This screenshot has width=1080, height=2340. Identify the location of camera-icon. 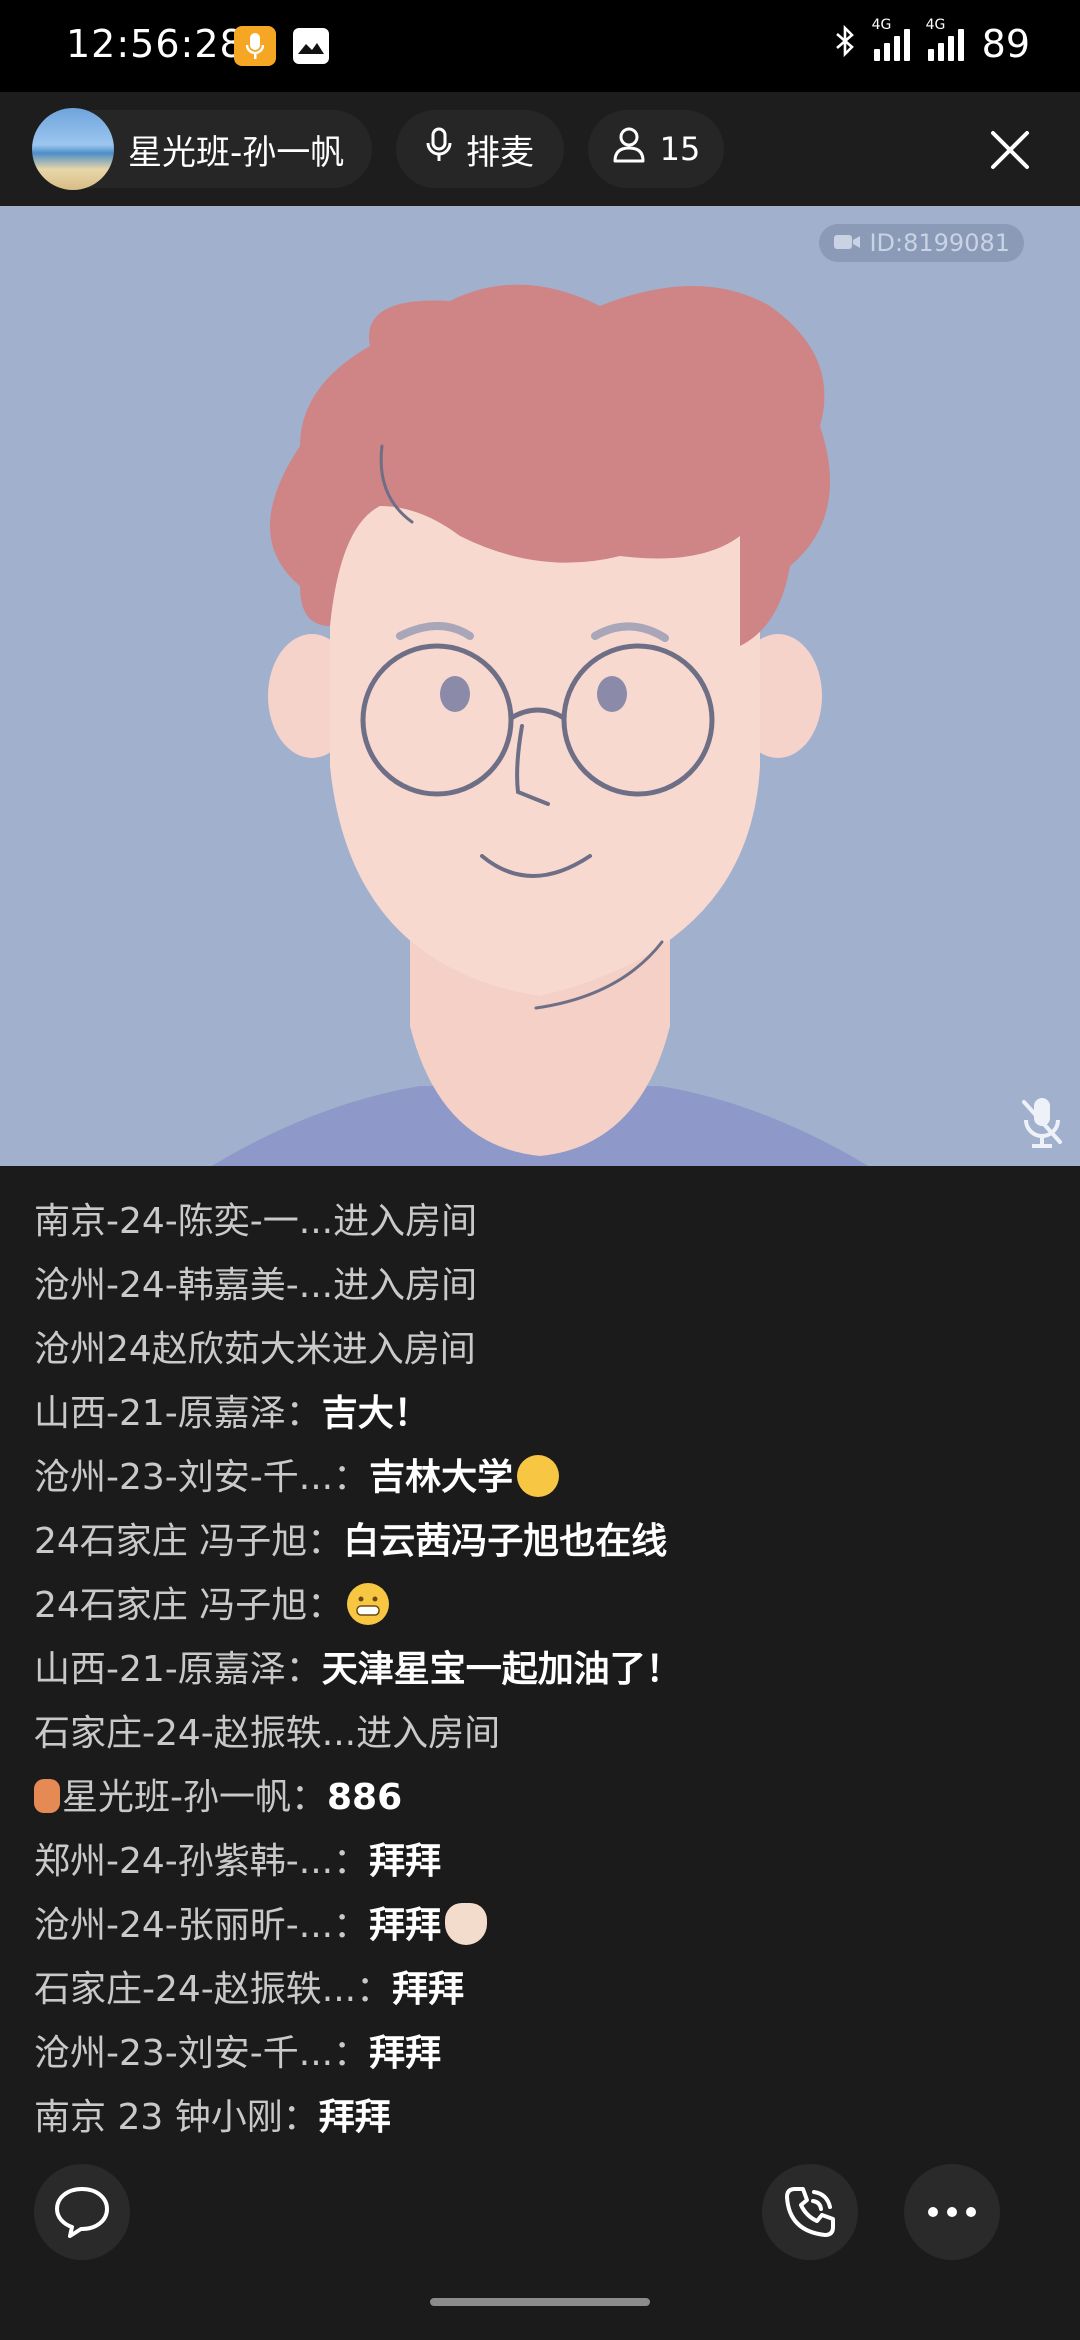
(847, 243).